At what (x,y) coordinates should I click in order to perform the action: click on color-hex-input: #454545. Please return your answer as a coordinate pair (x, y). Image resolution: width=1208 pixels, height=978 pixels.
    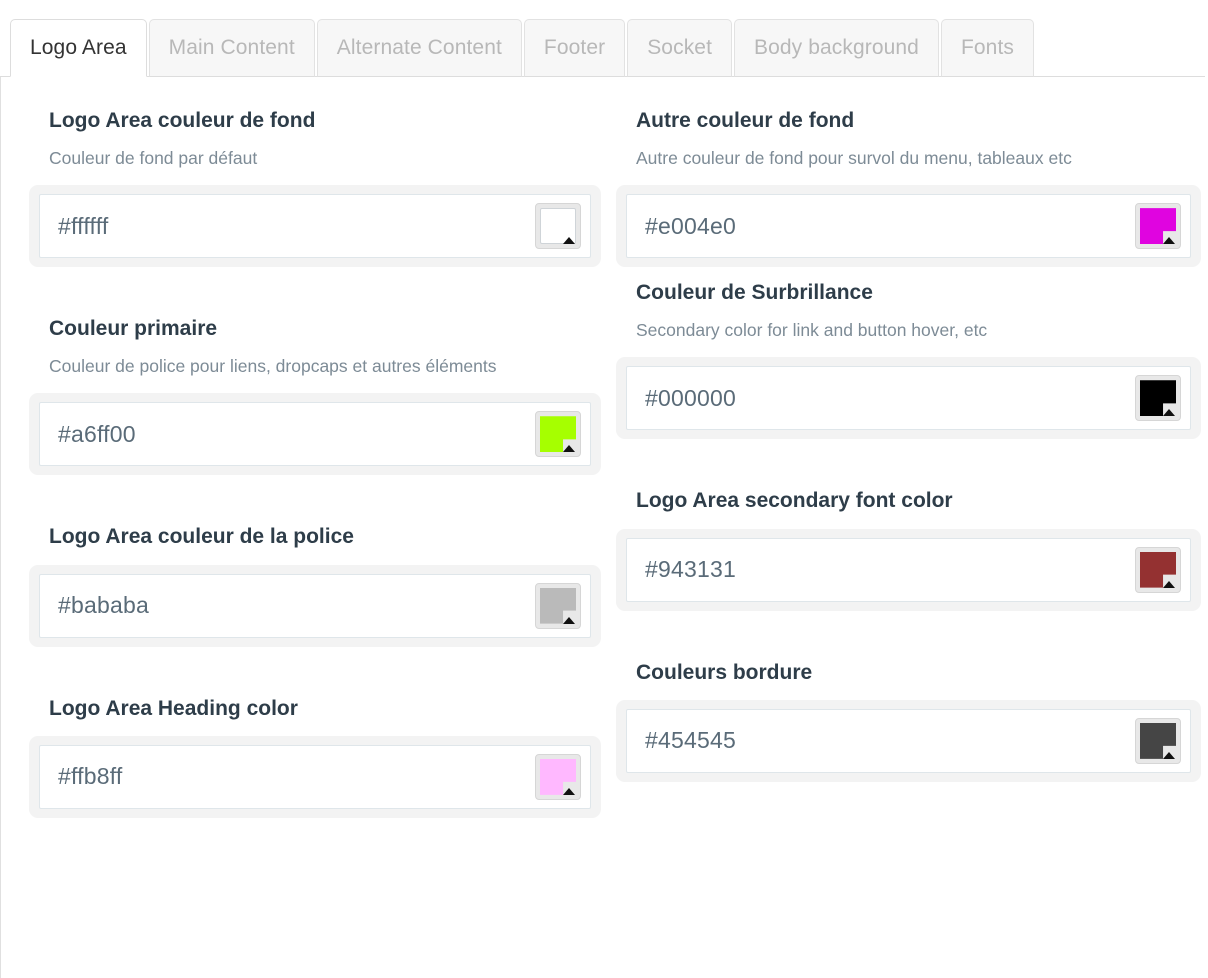
    Looking at the image, I should click on (833, 740).